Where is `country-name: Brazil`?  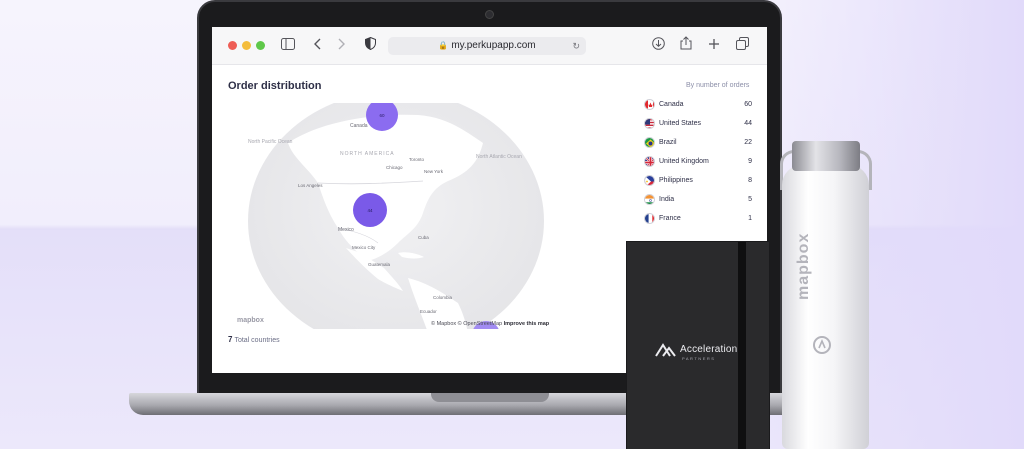
country-name: Brazil is located at coordinates (668, 142).